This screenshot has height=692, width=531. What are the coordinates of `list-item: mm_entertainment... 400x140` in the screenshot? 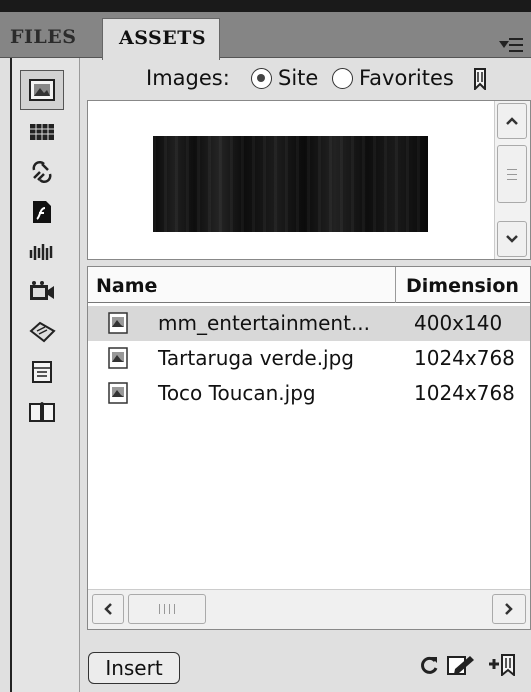 It's located at (309, 323).